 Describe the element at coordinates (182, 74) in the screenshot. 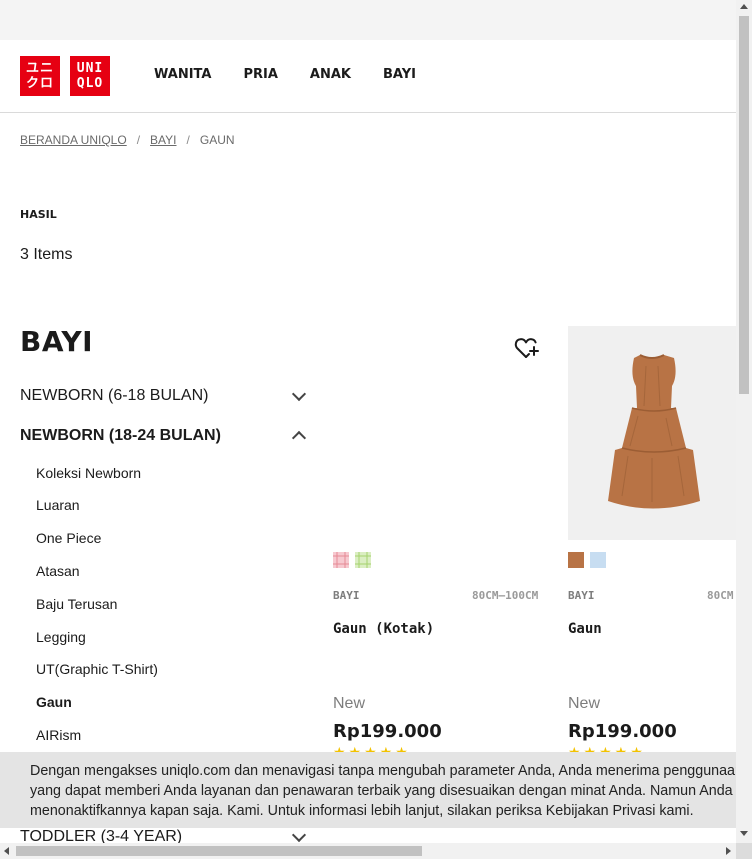

I see `nav-item-wanita: WANITA` at that location.